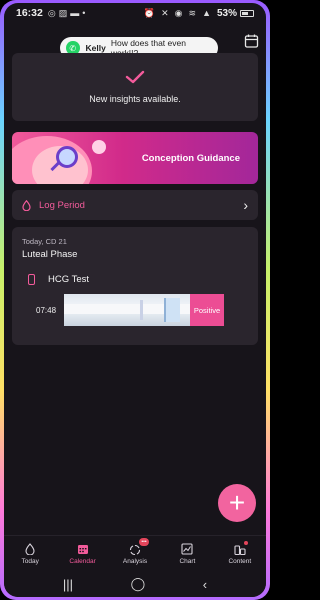  I want to click on status-time: 16:32, so click(29, 13).